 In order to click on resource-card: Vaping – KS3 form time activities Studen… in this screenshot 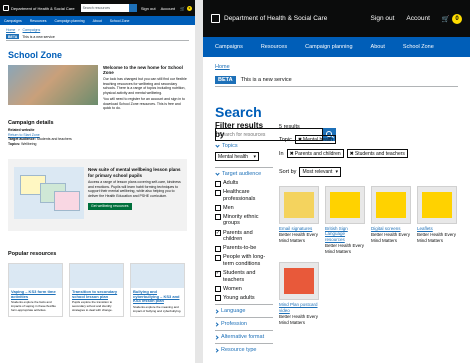, I will do `click(35, 289)`.